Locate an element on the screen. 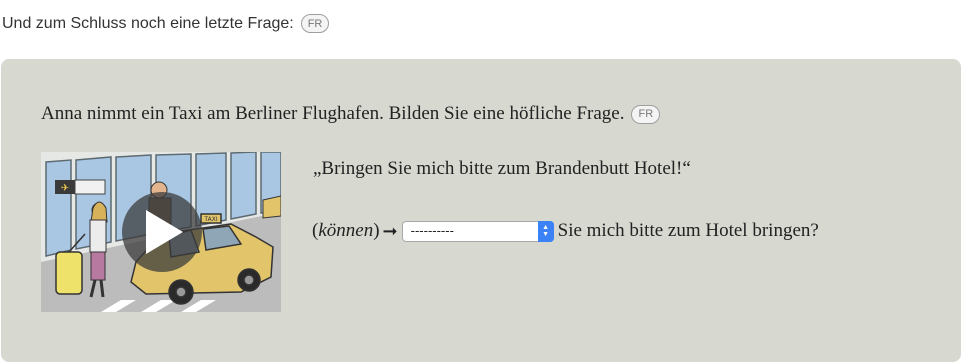 Image resolution: width=961 pixels, height=362 pixels. verb-hint: (können) is located at coordinates (346, 231).